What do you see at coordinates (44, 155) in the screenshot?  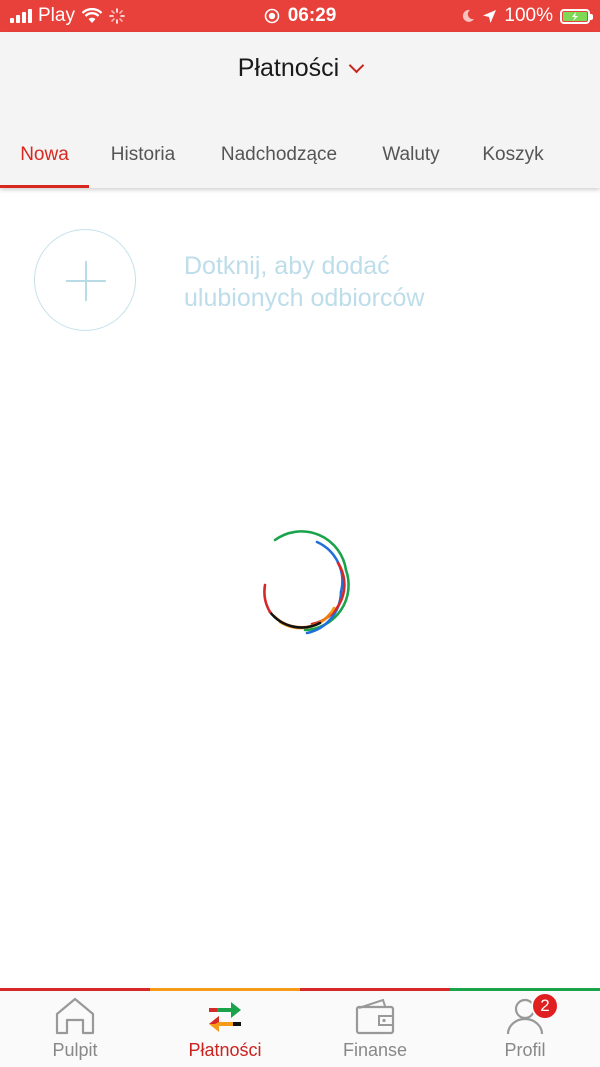 I see `tab-nowa: Nowa` at bounding box center [44, 155].